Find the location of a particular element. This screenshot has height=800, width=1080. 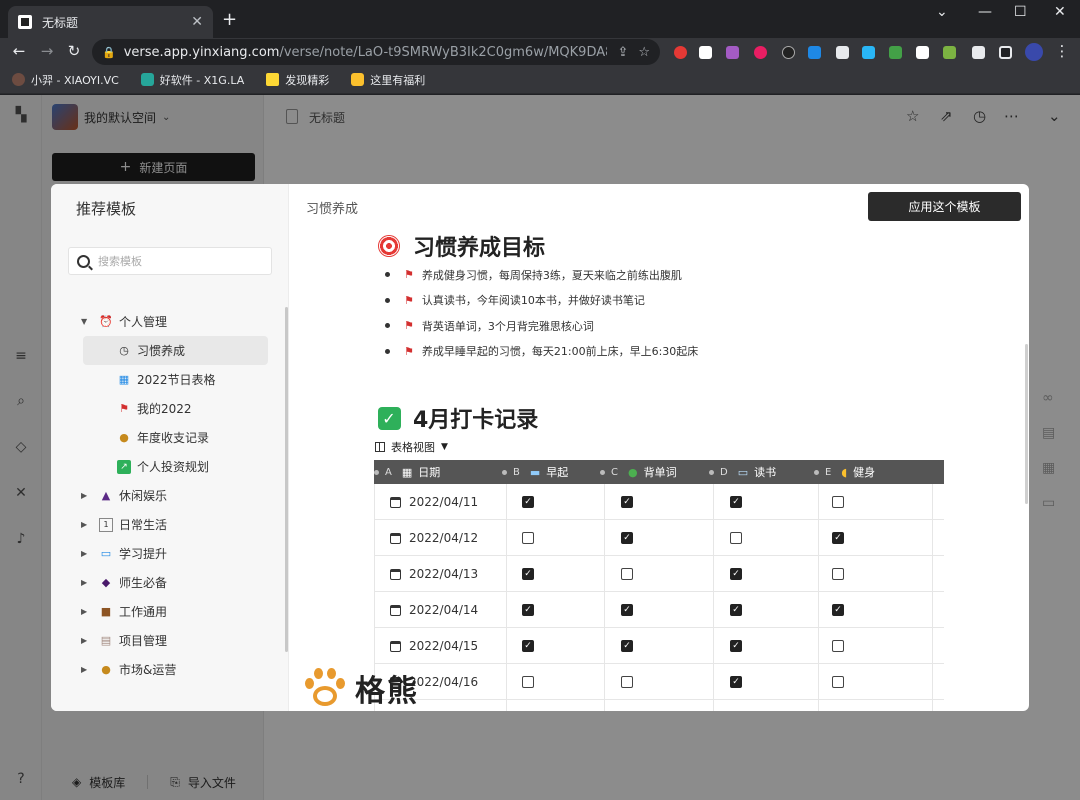

tab-search-icon: ⌄ is located at coordinates (942, 12).